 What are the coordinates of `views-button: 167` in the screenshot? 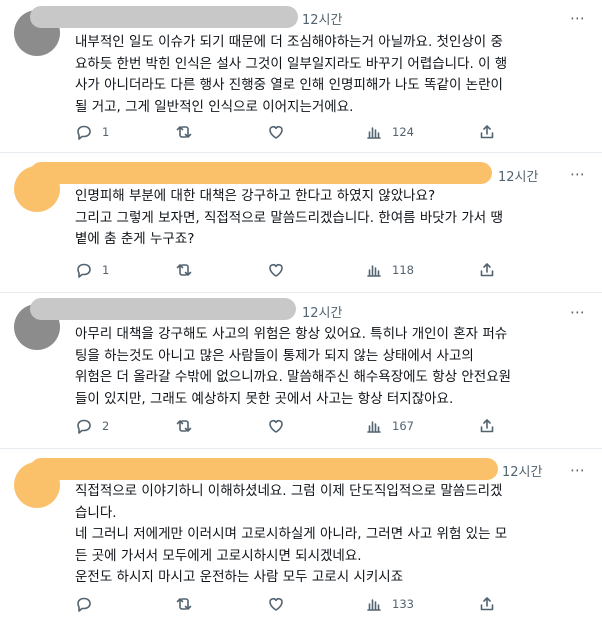 It's located at (390, 426).